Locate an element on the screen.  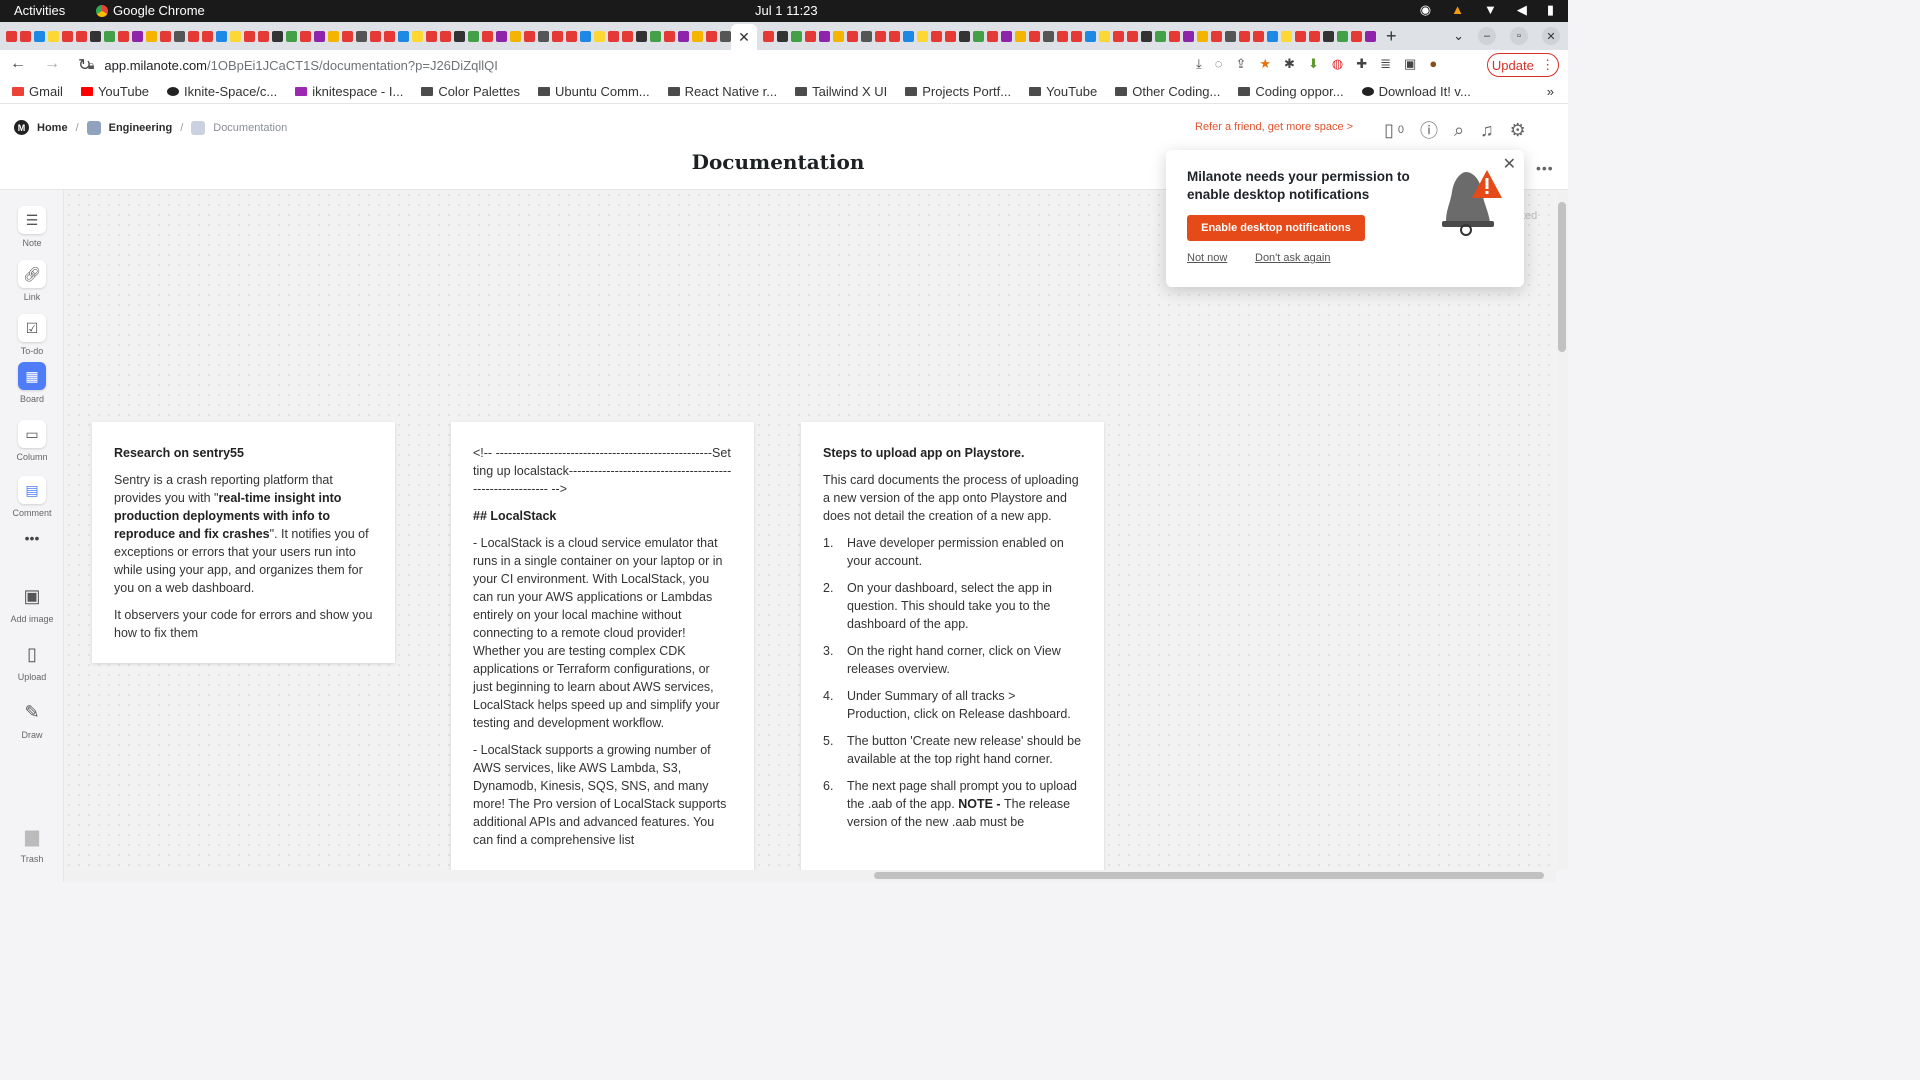
minimize-button: – is located at coordinates (1487, 36).